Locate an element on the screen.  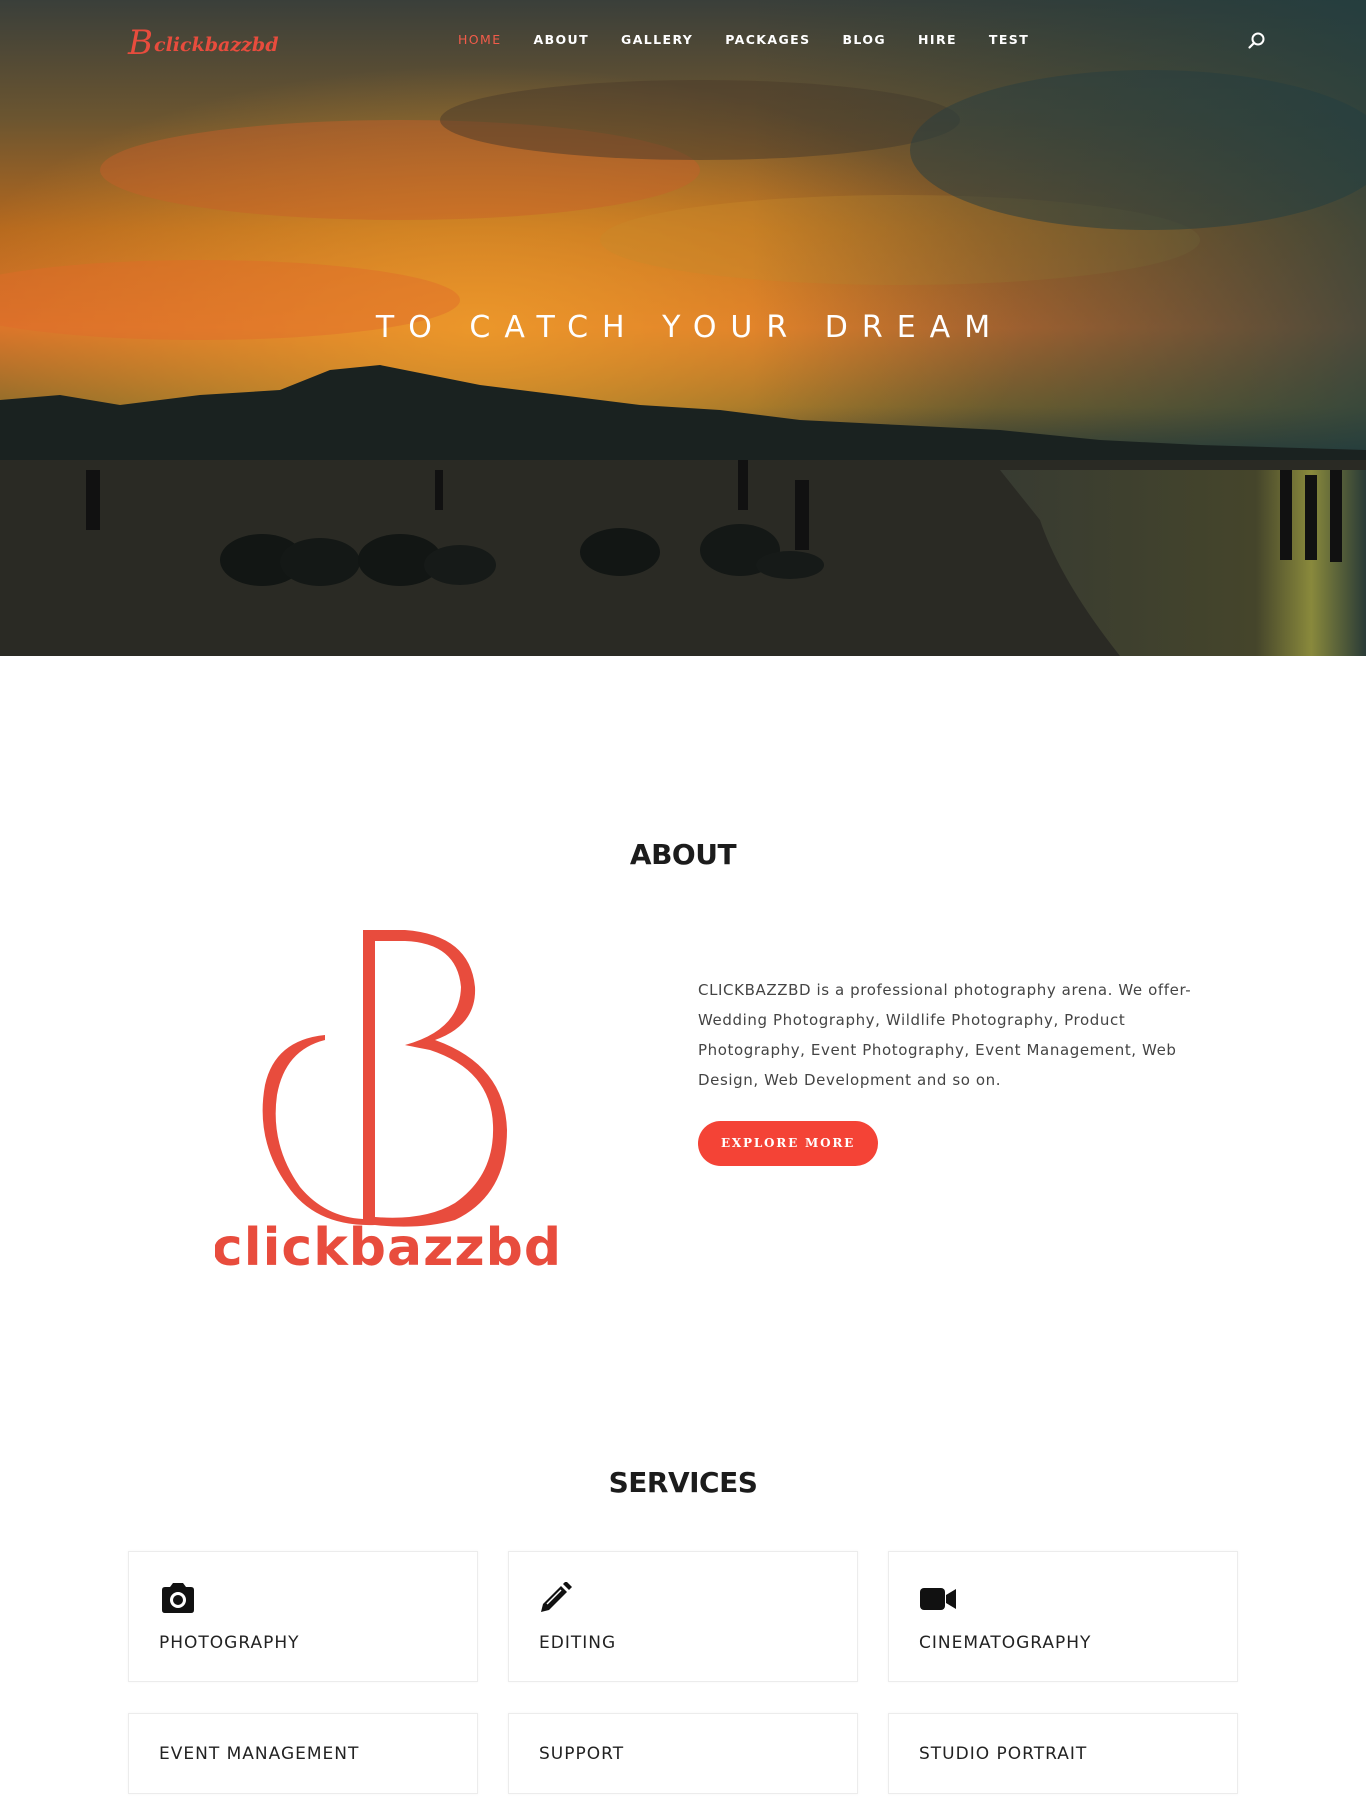
camera-icon is located at coordinates (178, 1598).